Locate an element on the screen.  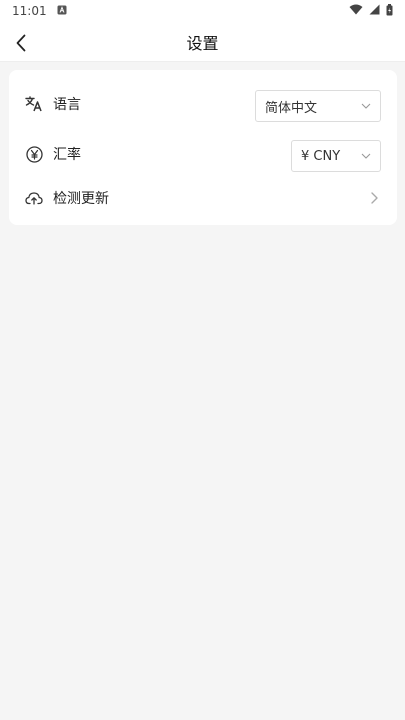
language-selected-value: 简体中文 is located at coordinates (291, 108).